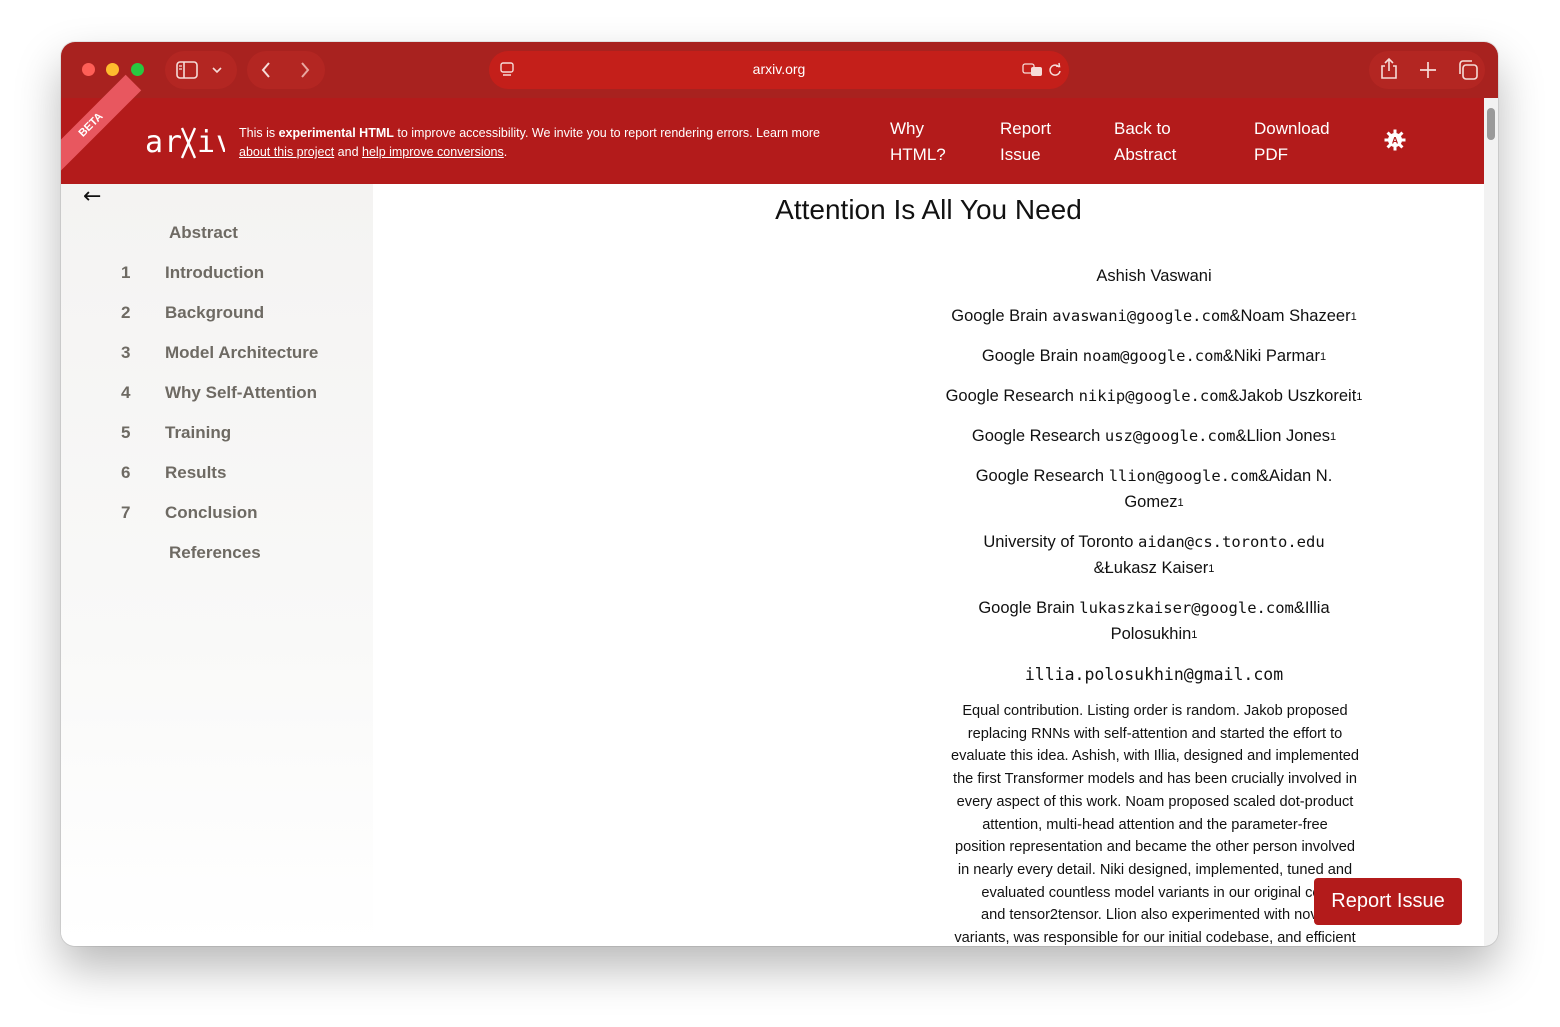 This screenshot has height=1027, width=1560. What do you see at coordinates (211, 142) in the screenshot?
I see `svg-text: iv` at bounding box center [211, 142].